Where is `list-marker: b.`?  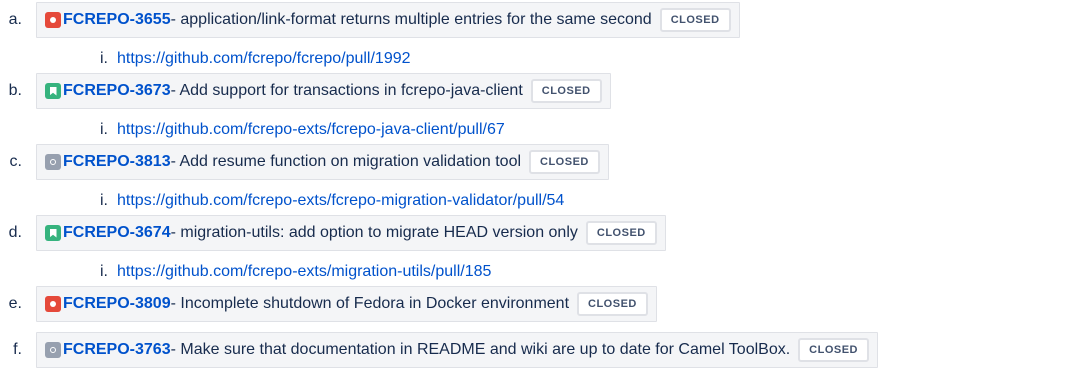 list-marker: b. is located at coordinates (15, 90).